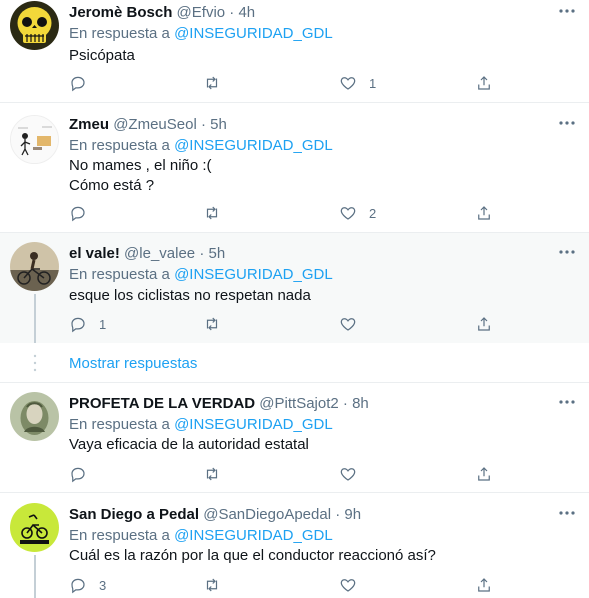  Describe the element at coordinates (94, 253) in the screenshot. I see `display-name: el vale!` at that location.